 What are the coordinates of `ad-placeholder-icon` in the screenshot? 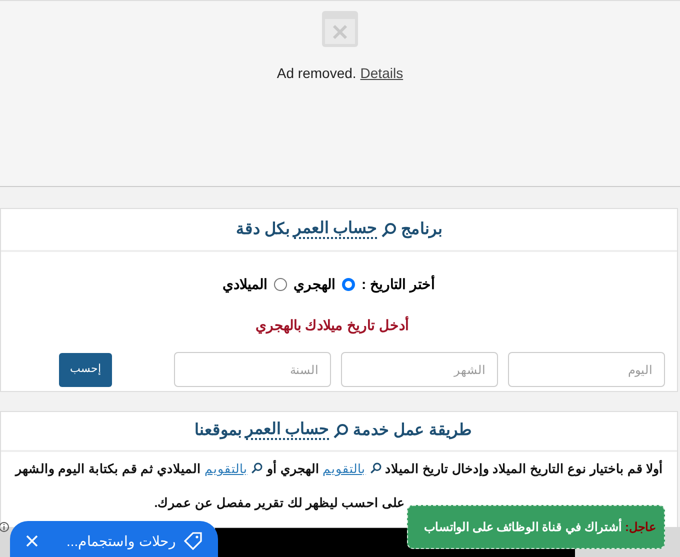 It's located at (340, 29).